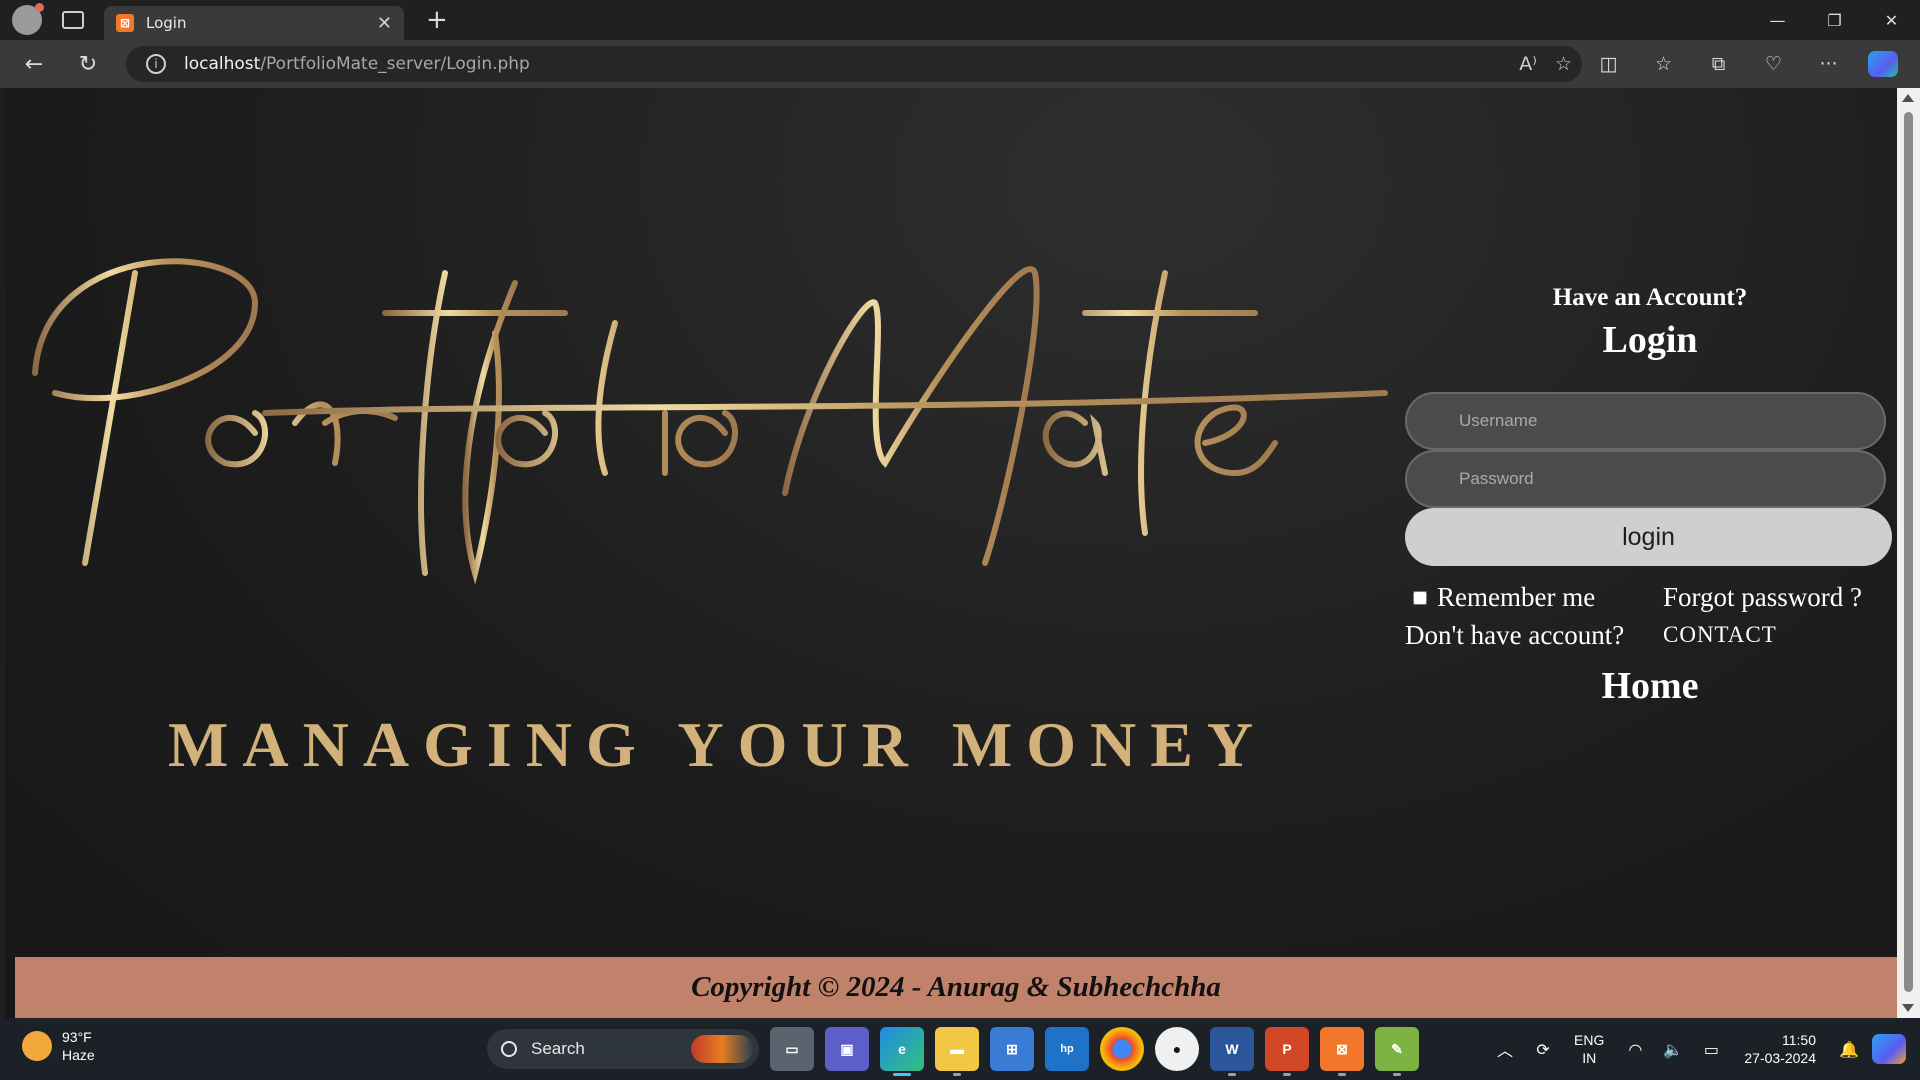  Describe the element at coordinates (254, 23) in the screenshot. I see `browser-tab-login: ⊠ Login ✕` at that location.